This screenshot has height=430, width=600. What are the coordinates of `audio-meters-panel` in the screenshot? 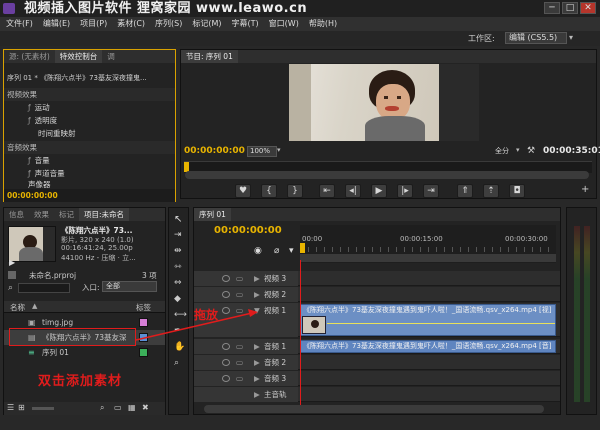 It's located at (581, 311).